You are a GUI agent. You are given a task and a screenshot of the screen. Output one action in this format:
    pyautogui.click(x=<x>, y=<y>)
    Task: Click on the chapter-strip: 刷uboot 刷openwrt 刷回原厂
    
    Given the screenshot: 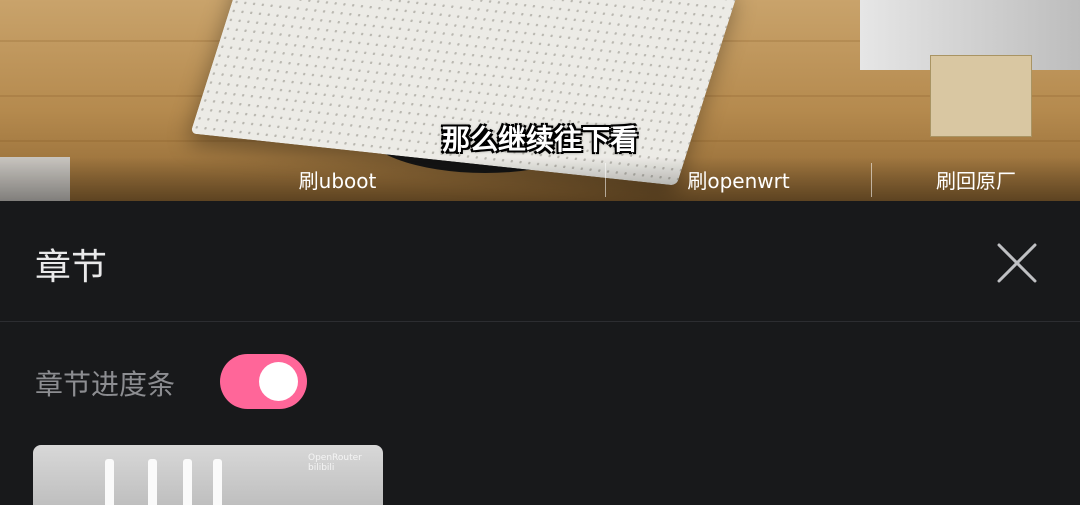 What is the action you would take?
    pyautogui.click(x=540, y=179)
    